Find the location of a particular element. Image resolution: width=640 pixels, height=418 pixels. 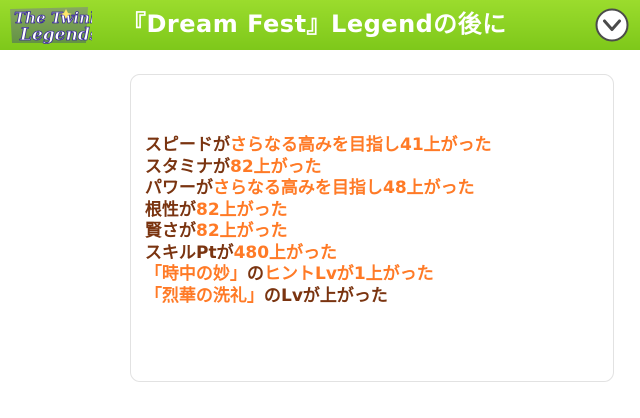

effect-line: パワーがさらなる高みを目指し48上がった is located at coordinates (365, 189).